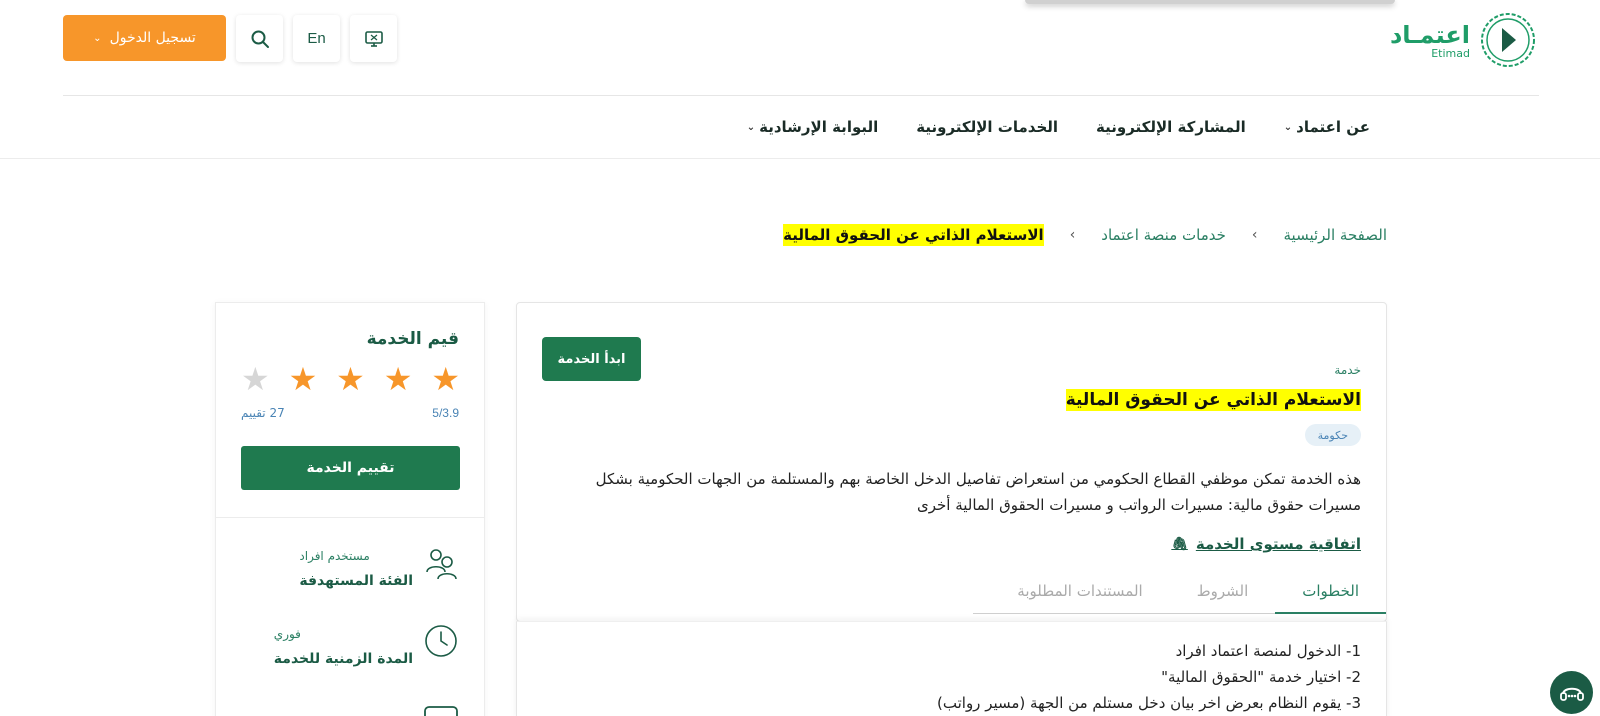 This screenshot has width=1600, height=716. I want to click on header-divider, so click(801, 95).